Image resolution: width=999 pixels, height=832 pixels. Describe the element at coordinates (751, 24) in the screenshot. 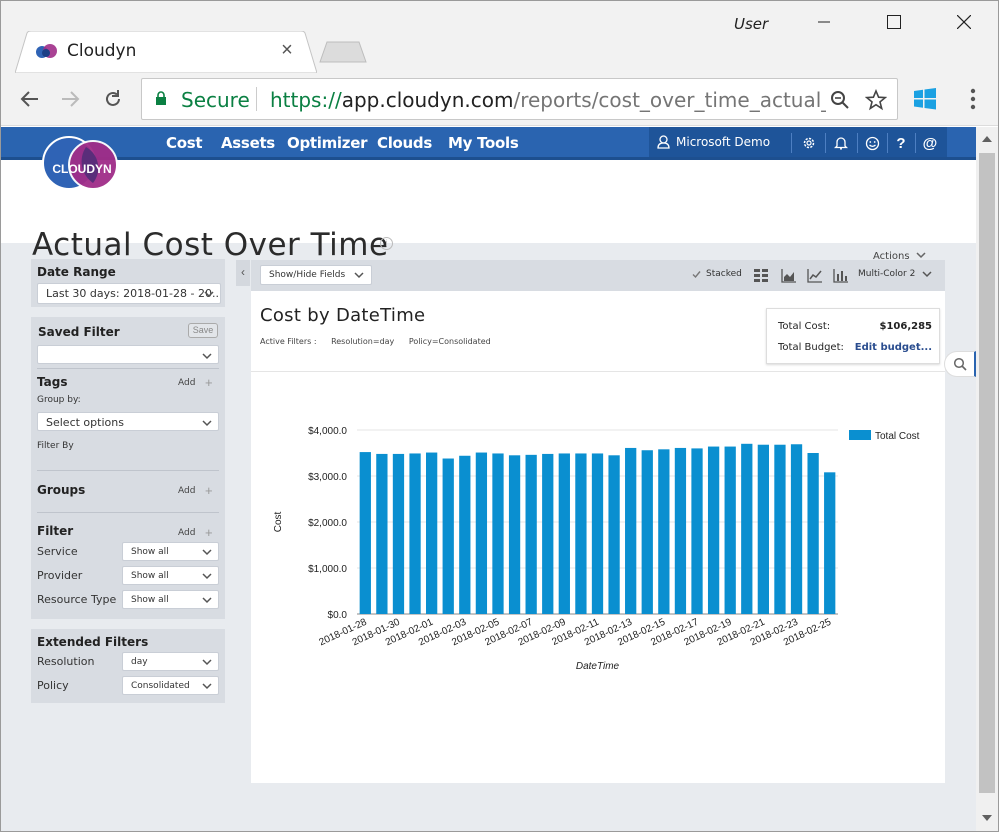

I see `window-user-label: User` at that location.